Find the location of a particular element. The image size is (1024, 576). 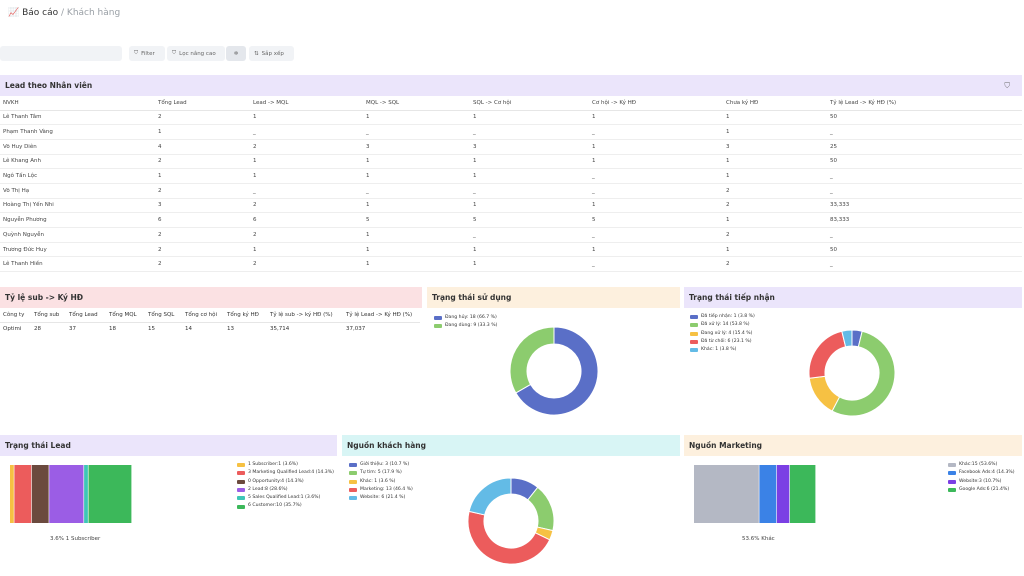

column-header: Tỷ lệ sub -> ký HĐ (%) is located at coordinates (305, 315).